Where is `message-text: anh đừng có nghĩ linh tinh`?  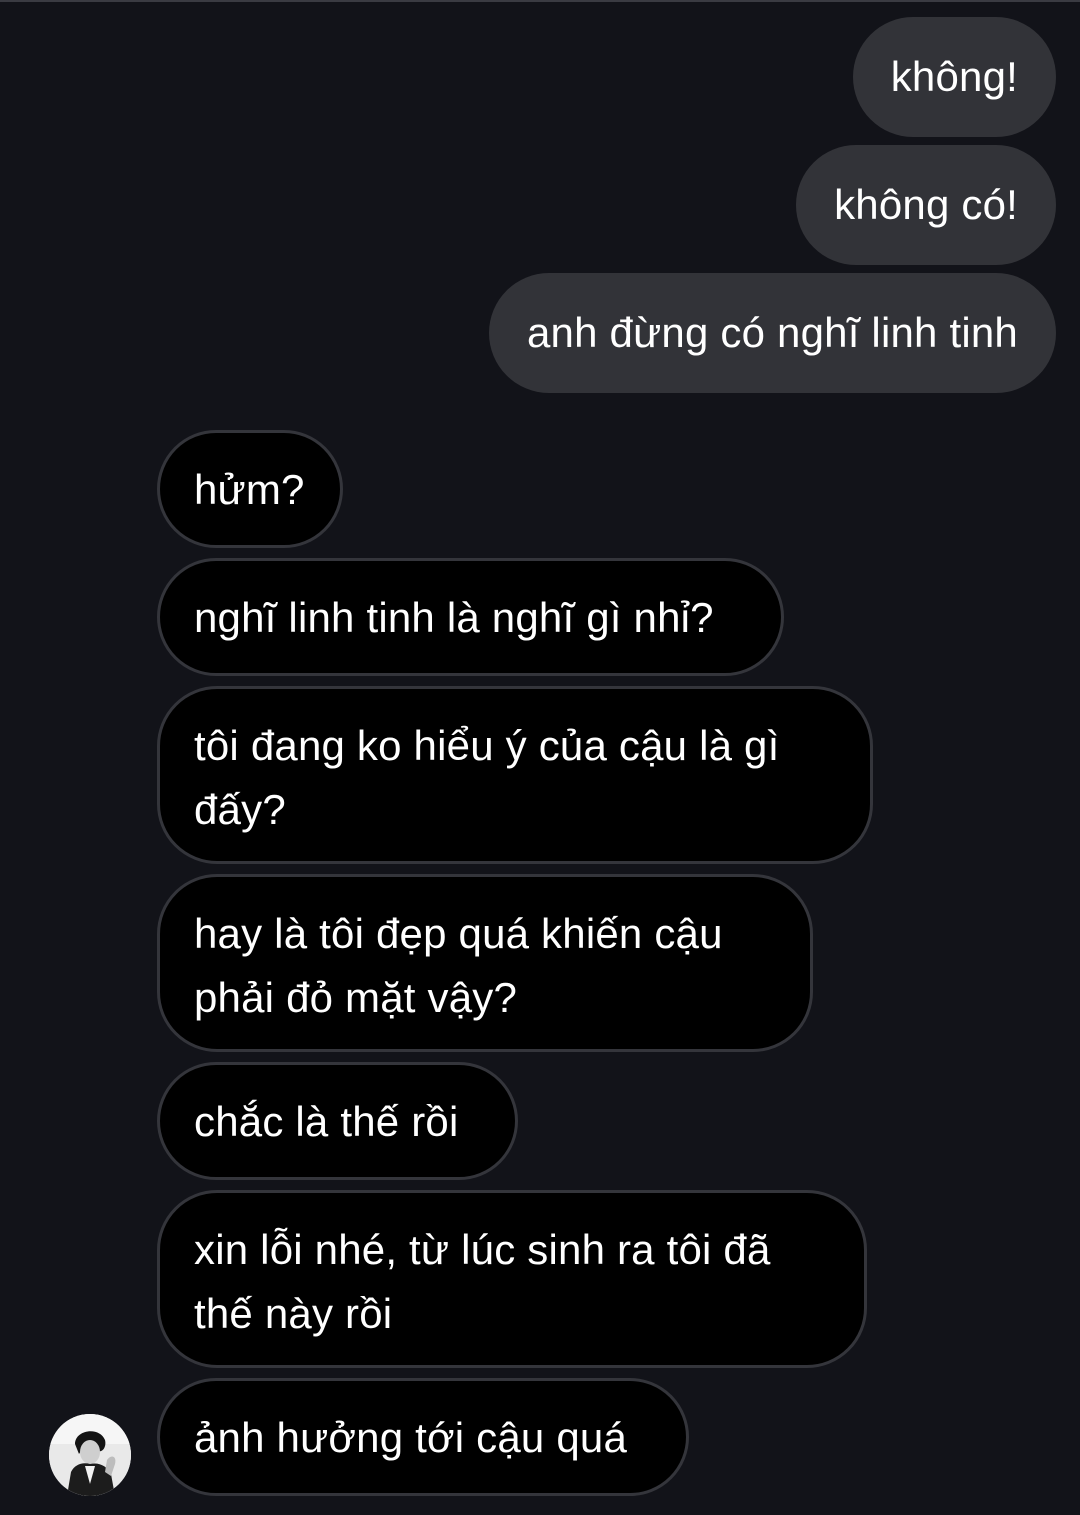
message-text: anh đừng có nghĩ linh tinh is located at coordinates (772, 332).